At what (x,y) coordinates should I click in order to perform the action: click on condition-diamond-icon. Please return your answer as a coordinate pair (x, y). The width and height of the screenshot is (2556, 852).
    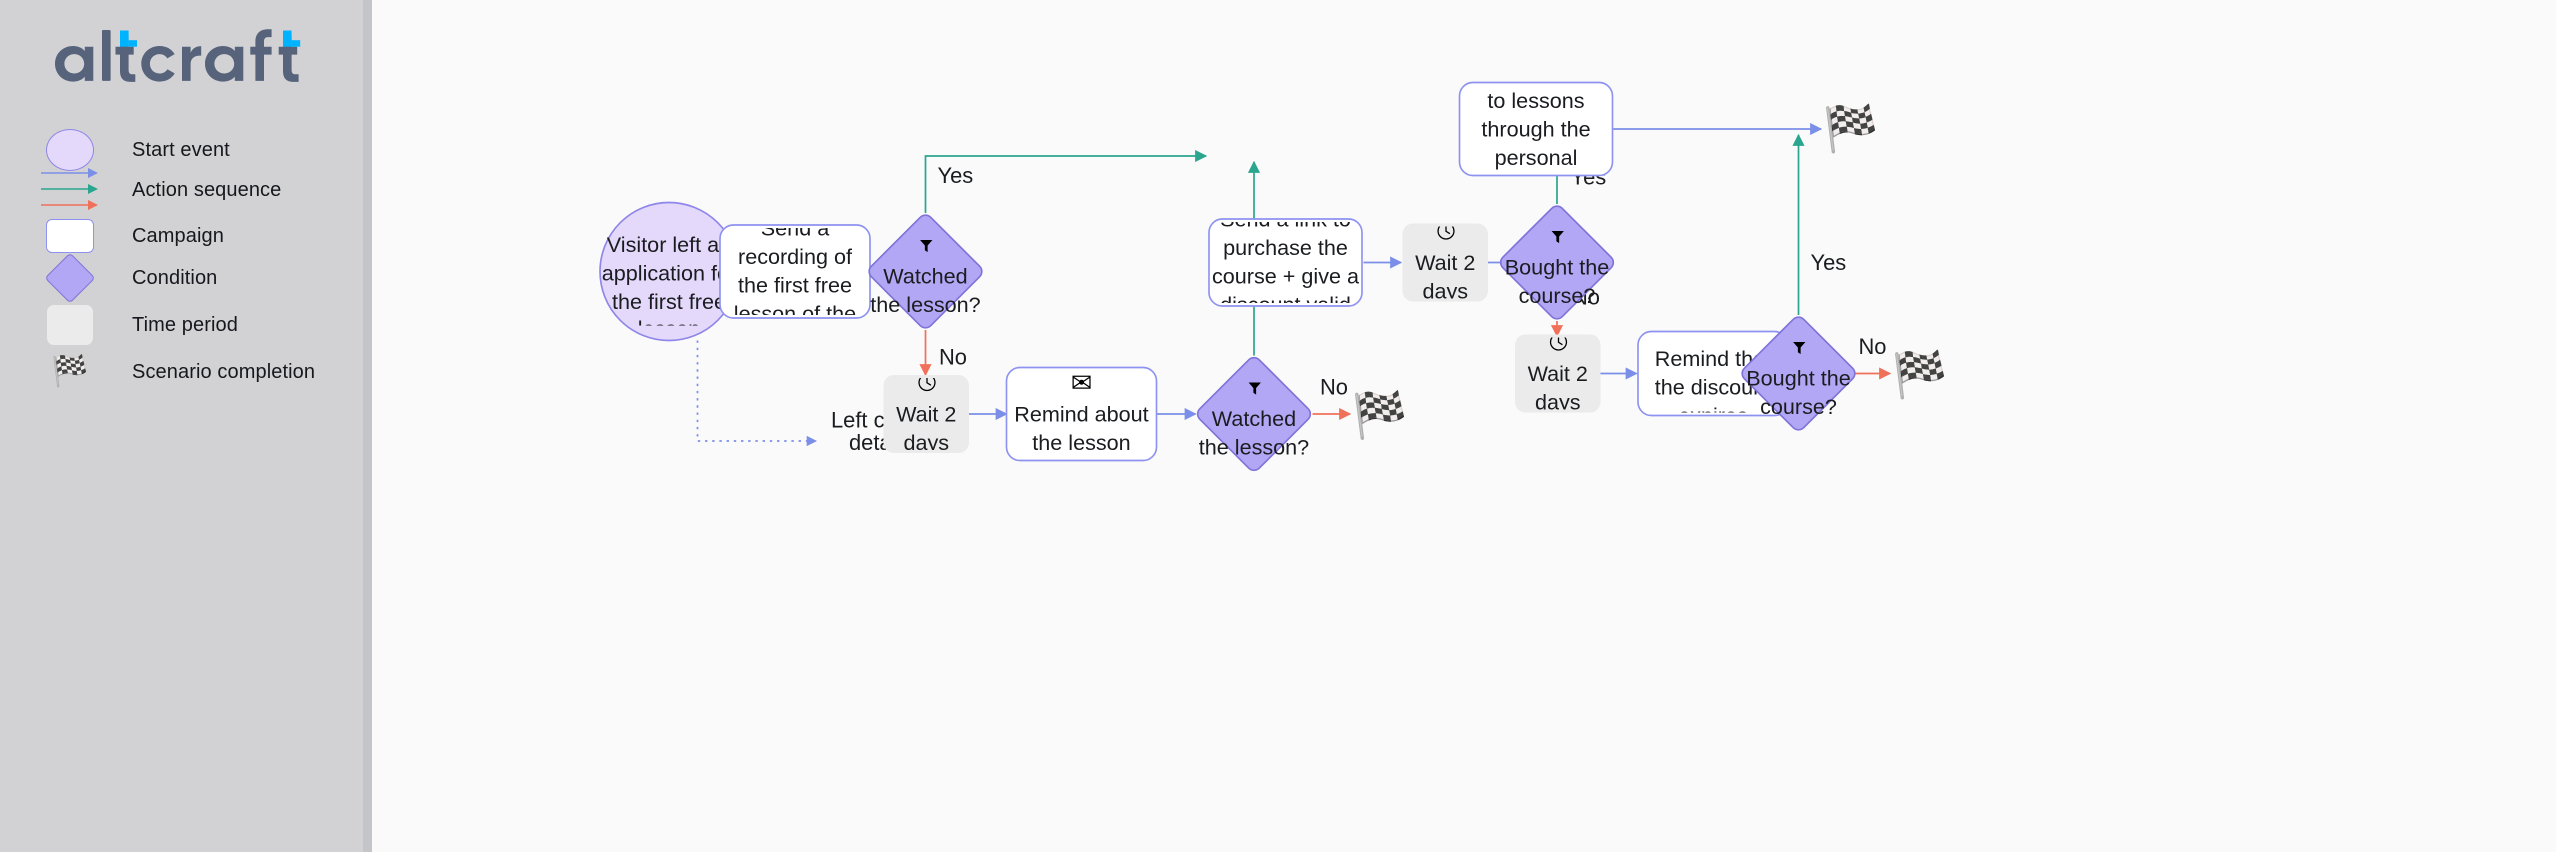
    Looking at the image, I should click on (70, 278).